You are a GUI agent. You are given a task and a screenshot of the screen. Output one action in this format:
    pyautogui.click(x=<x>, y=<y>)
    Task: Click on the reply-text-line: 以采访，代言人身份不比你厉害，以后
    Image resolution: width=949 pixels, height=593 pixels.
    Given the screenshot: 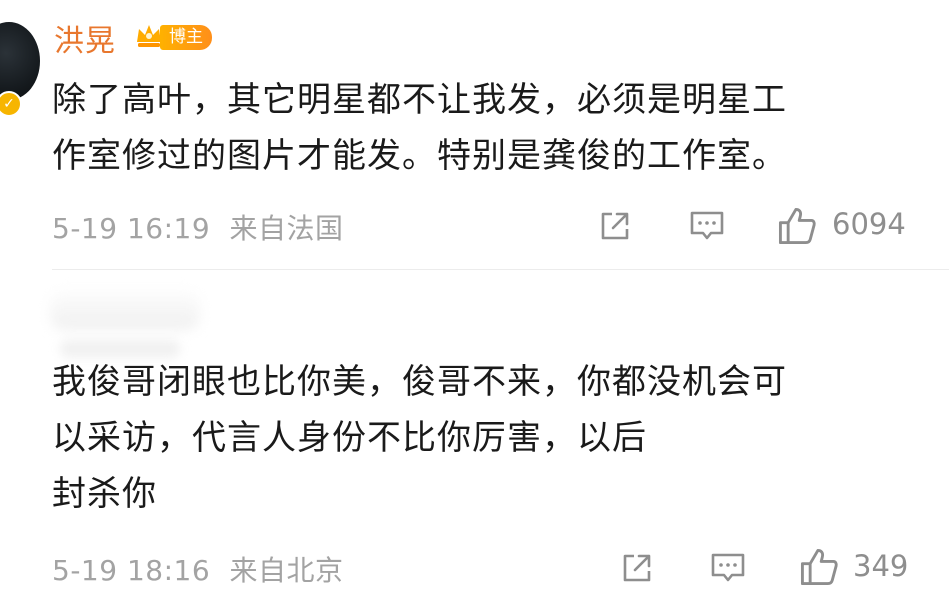 What is the action you would take?
    pyautogui.click(x=349, y=438)
    